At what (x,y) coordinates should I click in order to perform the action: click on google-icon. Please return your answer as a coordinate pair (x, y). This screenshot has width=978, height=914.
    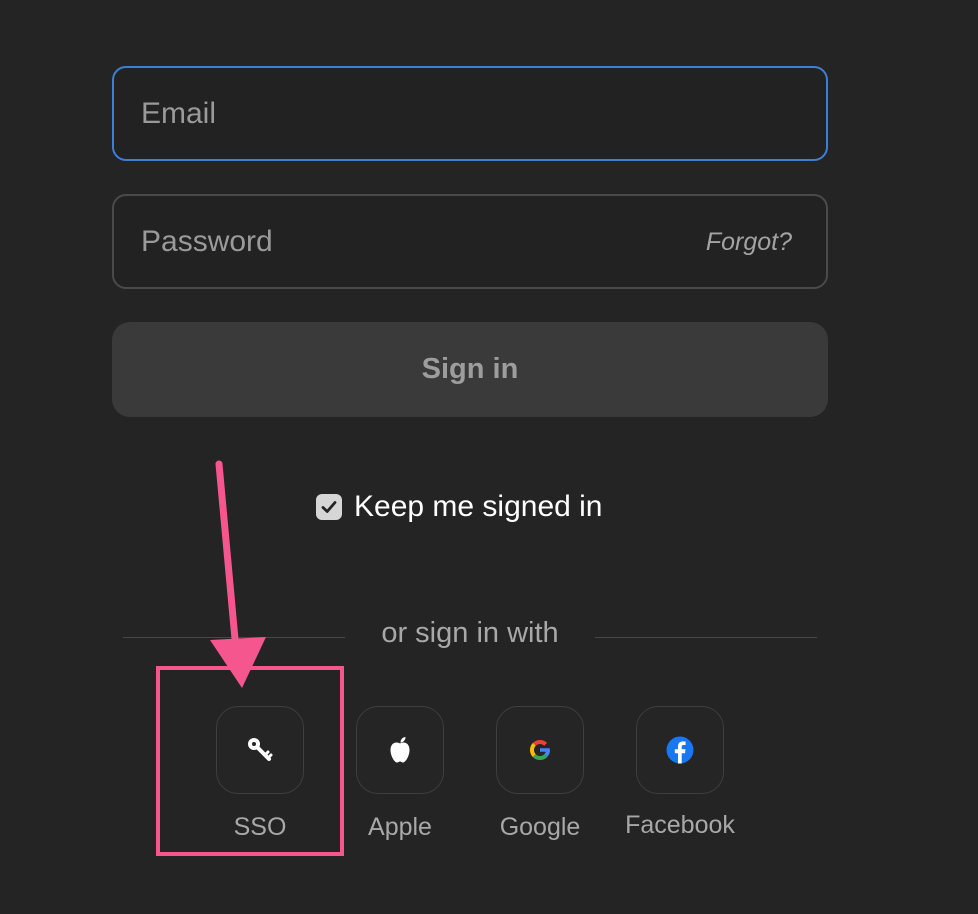
    Looking at the image, I should click on (540, 750).